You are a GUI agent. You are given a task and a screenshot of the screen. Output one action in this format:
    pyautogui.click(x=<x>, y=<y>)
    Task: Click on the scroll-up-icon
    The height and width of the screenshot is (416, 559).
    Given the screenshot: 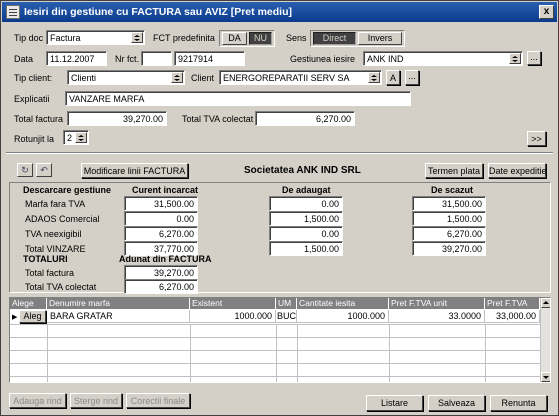 What is the action you would take?
    pyautogui.click(x=545, y=303)
    